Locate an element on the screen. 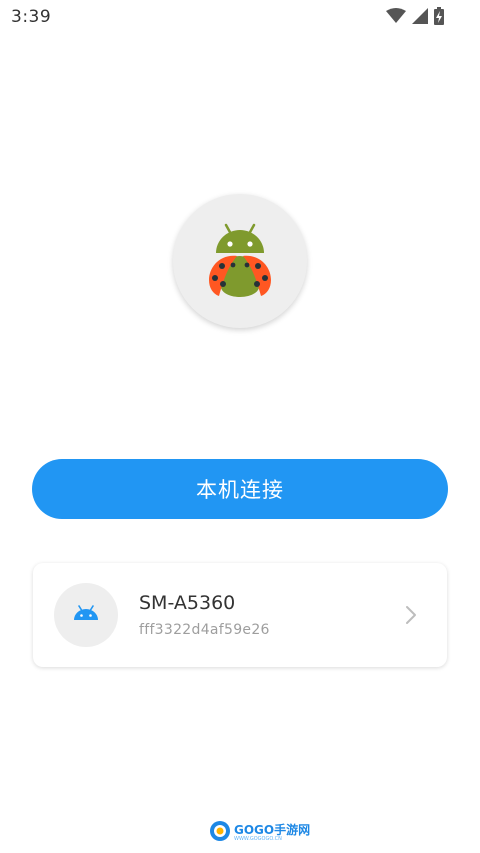 This screenshot has height=853, width=480. android-icon is located at coordinates (86, 615).